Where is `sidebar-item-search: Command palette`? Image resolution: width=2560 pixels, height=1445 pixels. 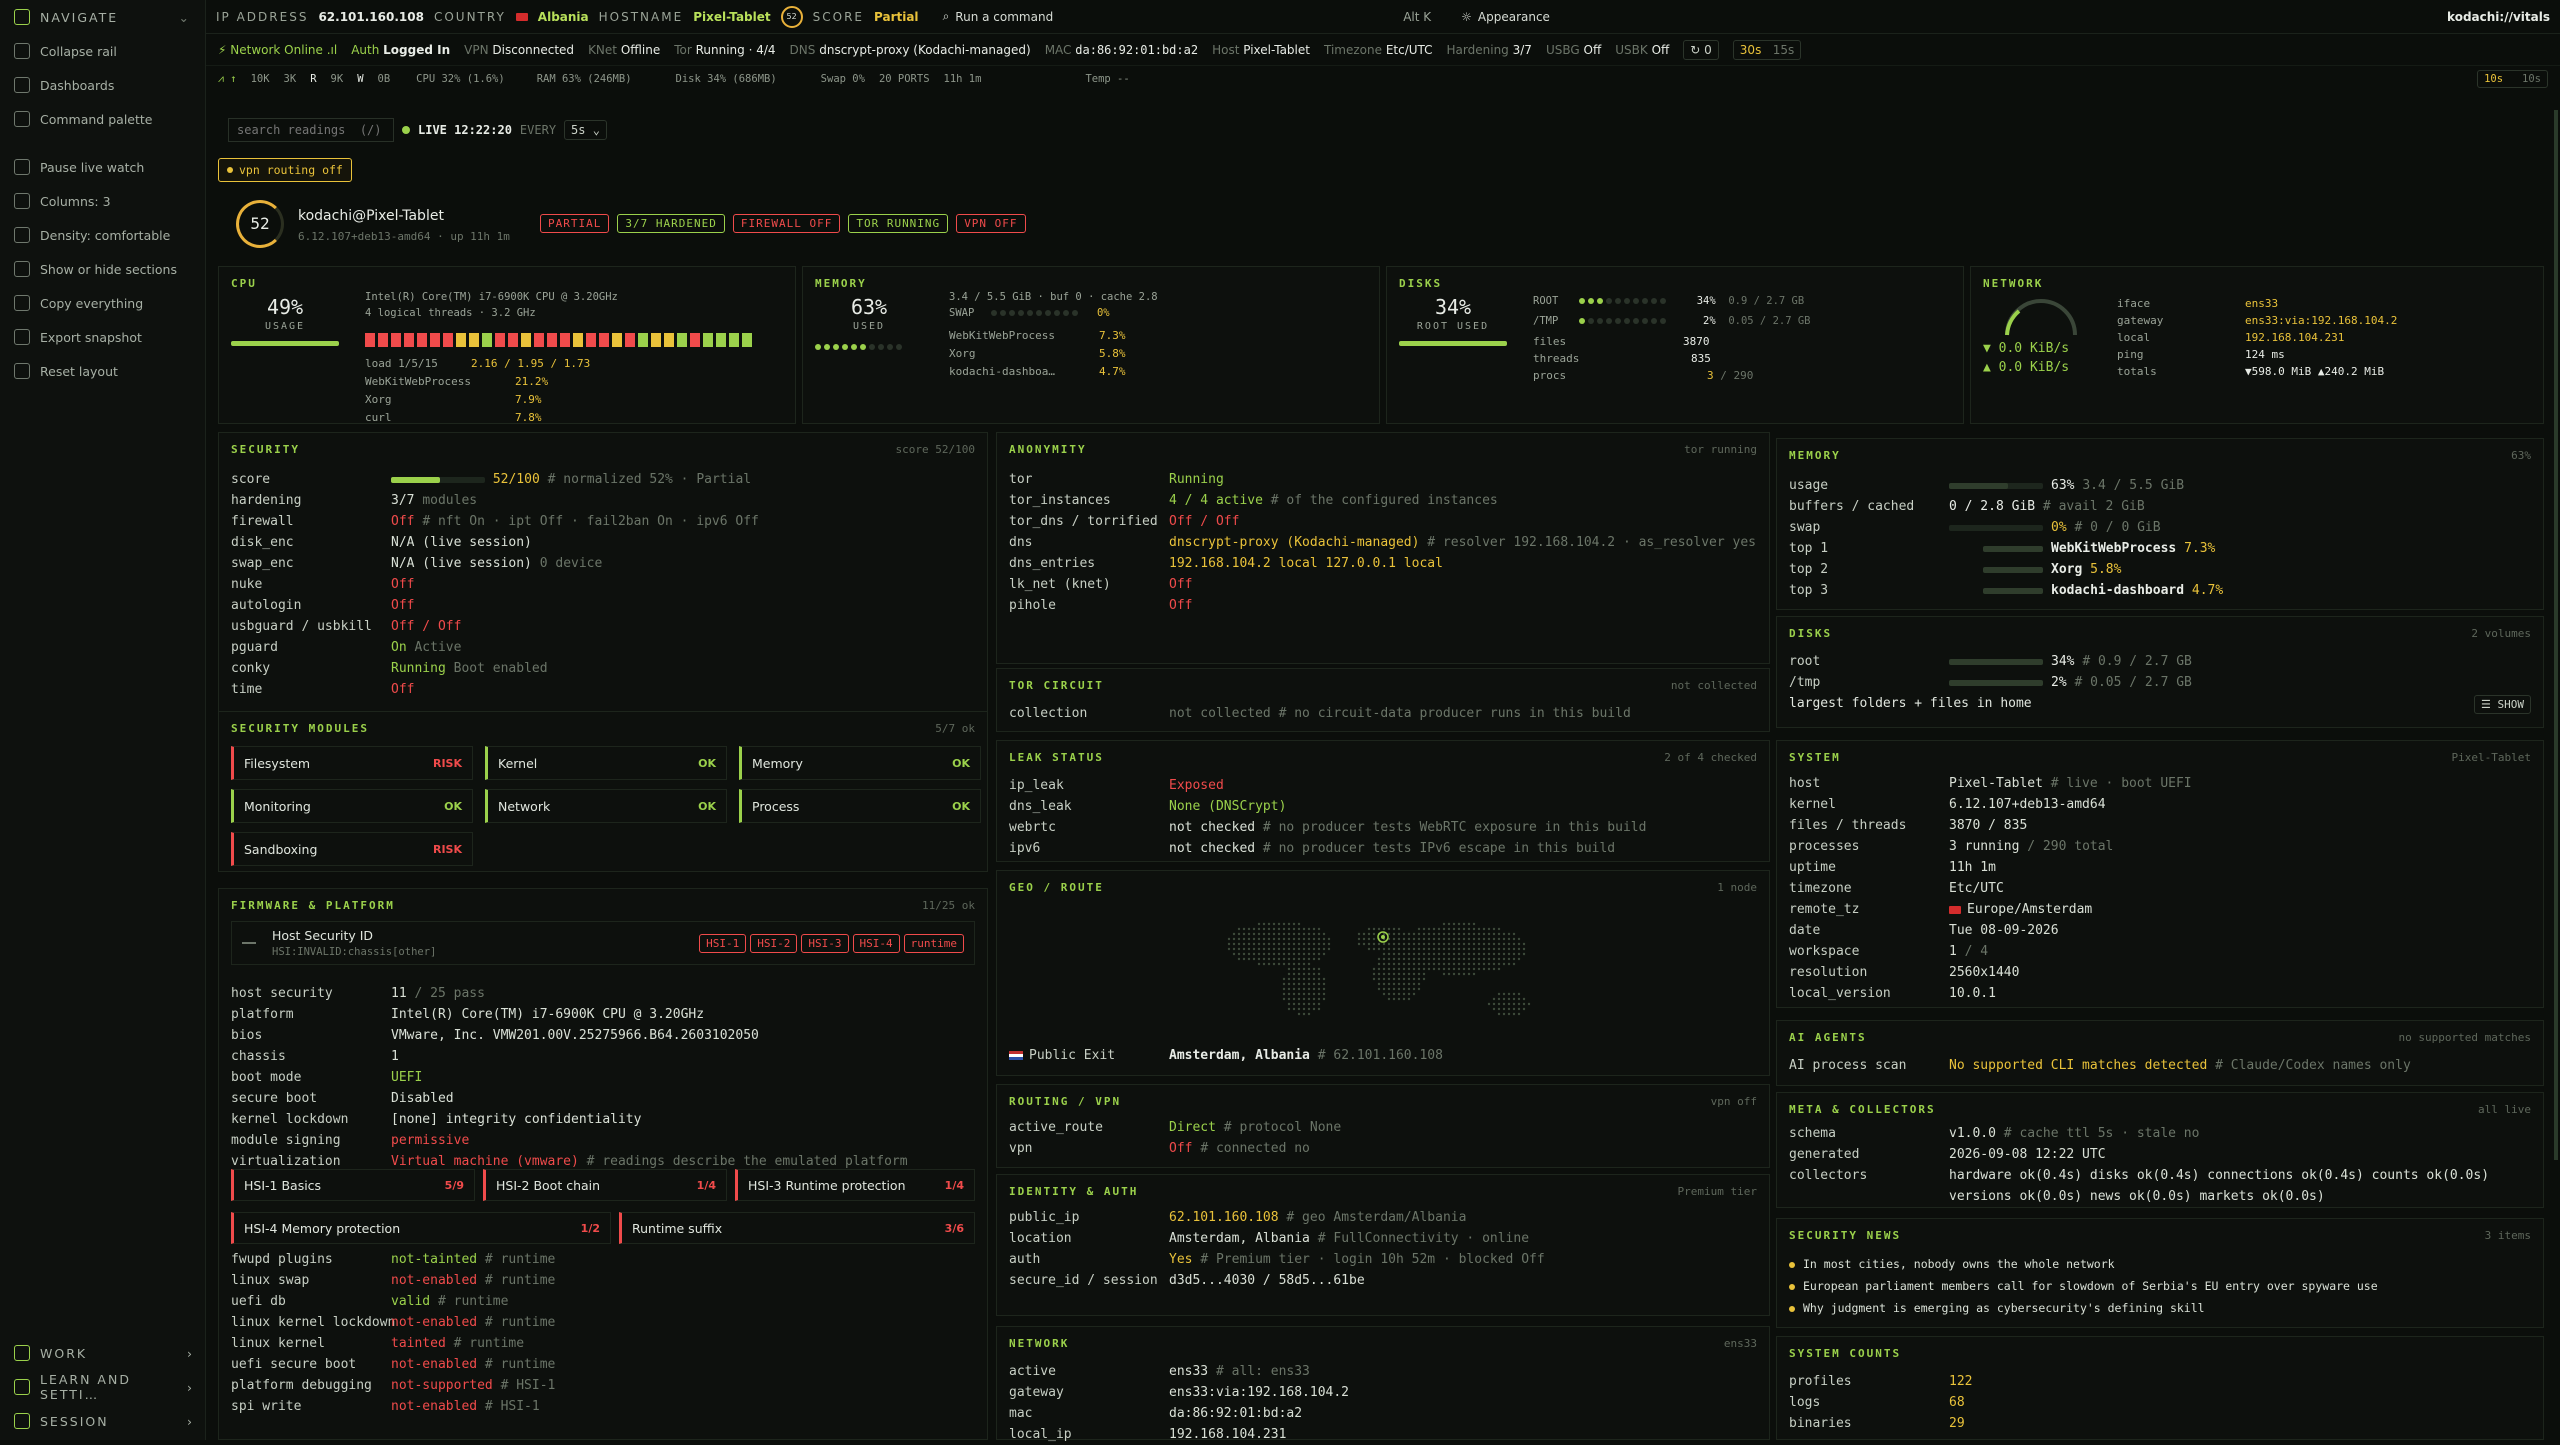
sidebar-item-search: Command palette is located at coordinates (102, 119).